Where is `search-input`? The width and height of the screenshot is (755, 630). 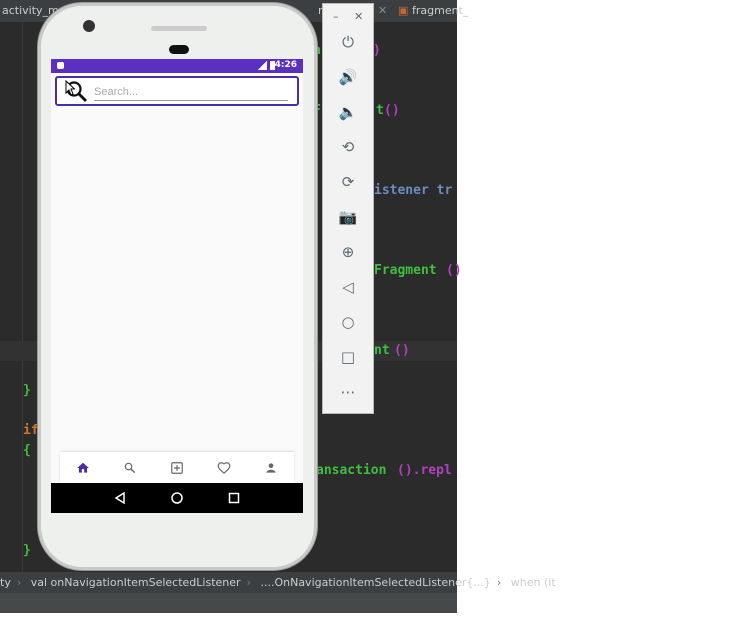 search-input is located at coordinates (191, 92).